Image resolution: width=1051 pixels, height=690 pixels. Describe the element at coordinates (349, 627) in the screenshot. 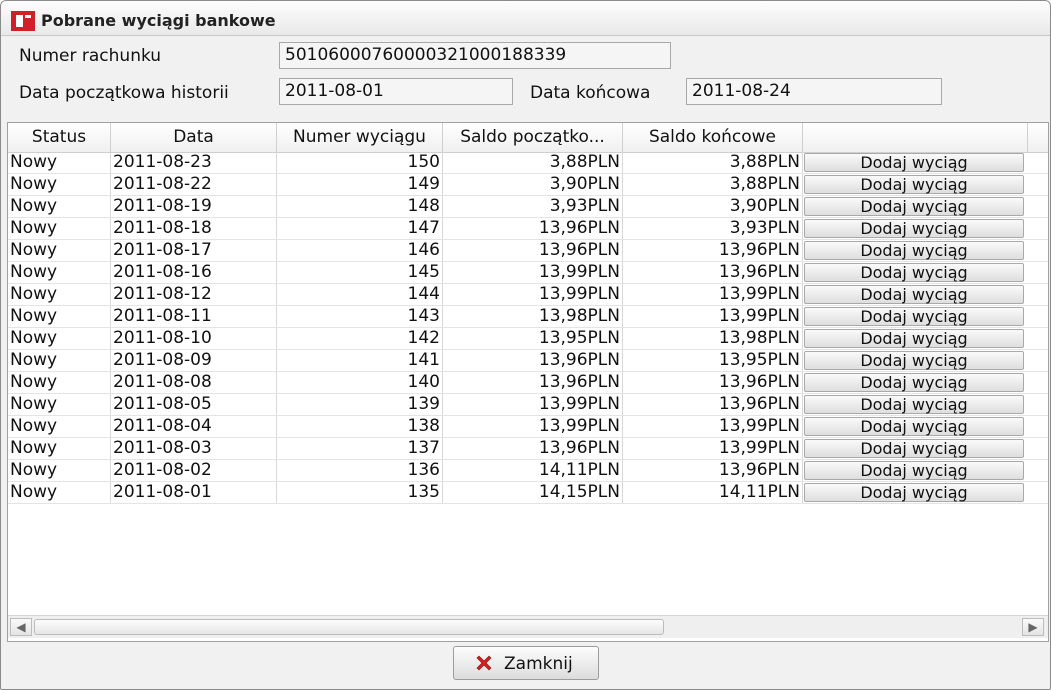

I see `scrollbar-thumb` at that location.